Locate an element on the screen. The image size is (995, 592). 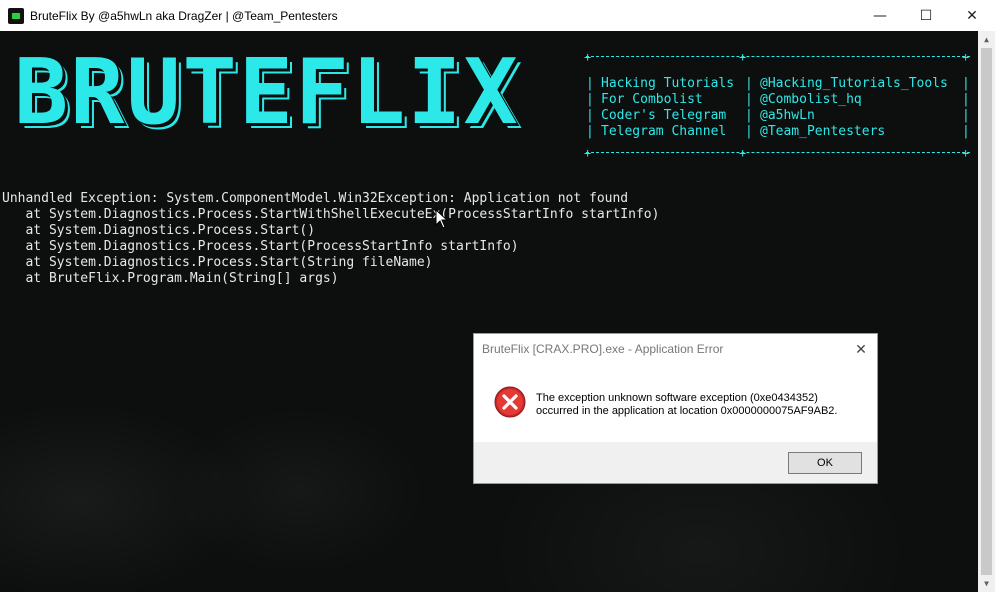
info-label: For Combolist is located at coordinates (652, 99).